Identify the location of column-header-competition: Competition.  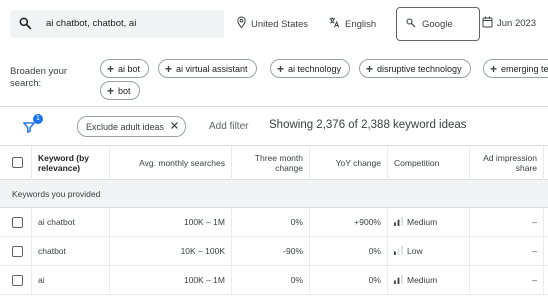
(429, 163).